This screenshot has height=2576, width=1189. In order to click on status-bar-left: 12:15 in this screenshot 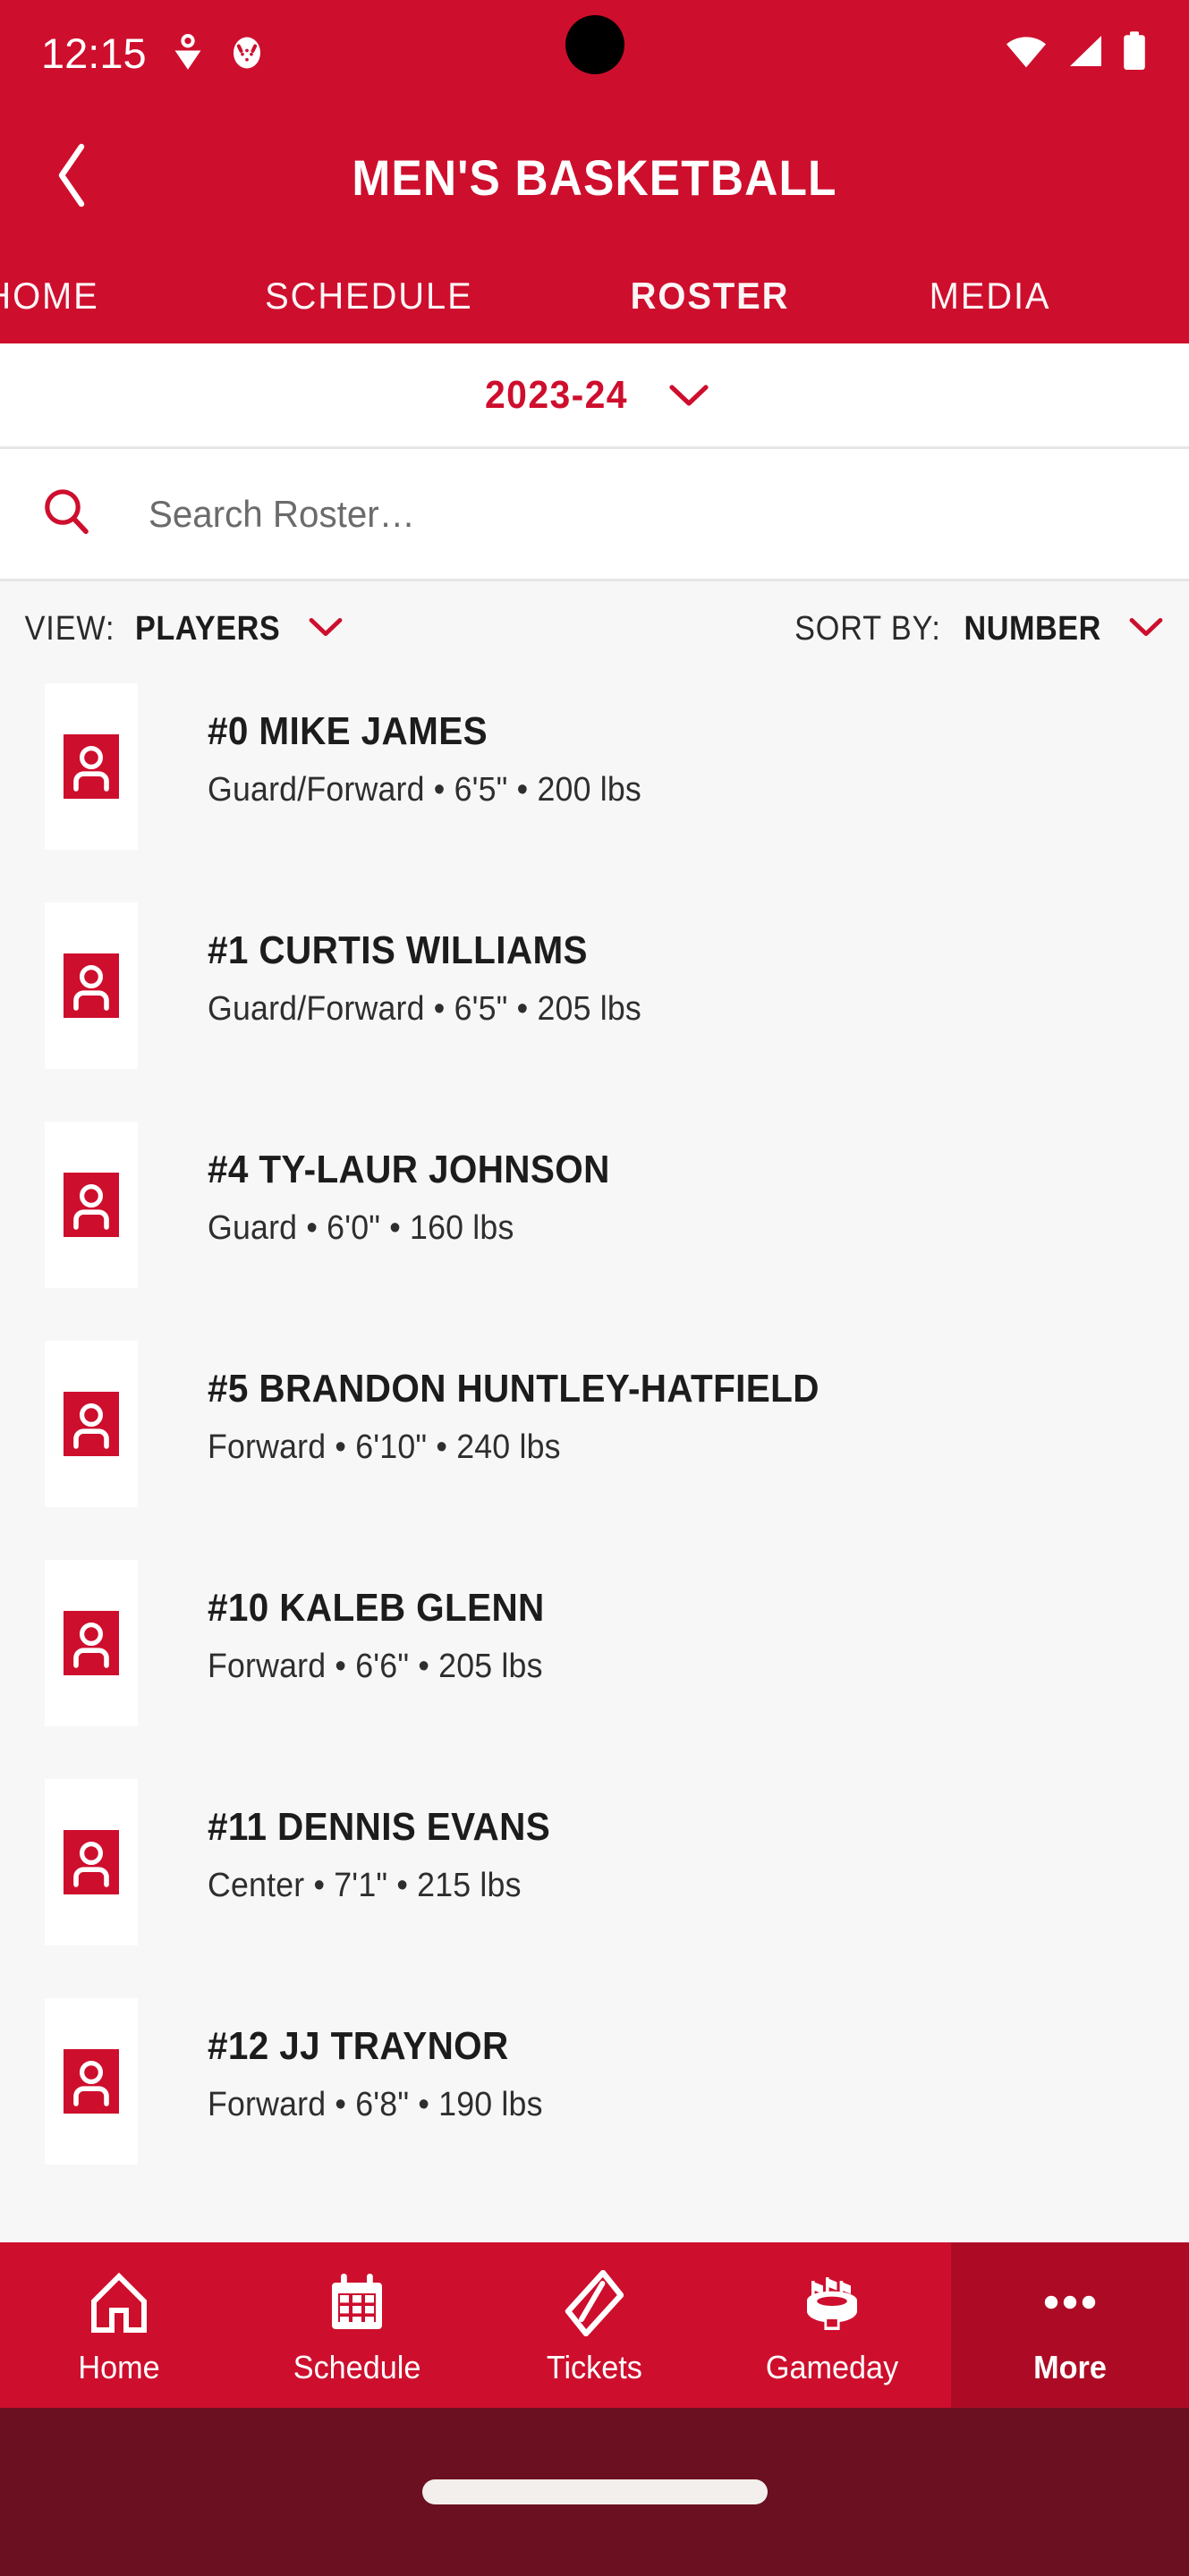, I will do `click(153, 53)`.